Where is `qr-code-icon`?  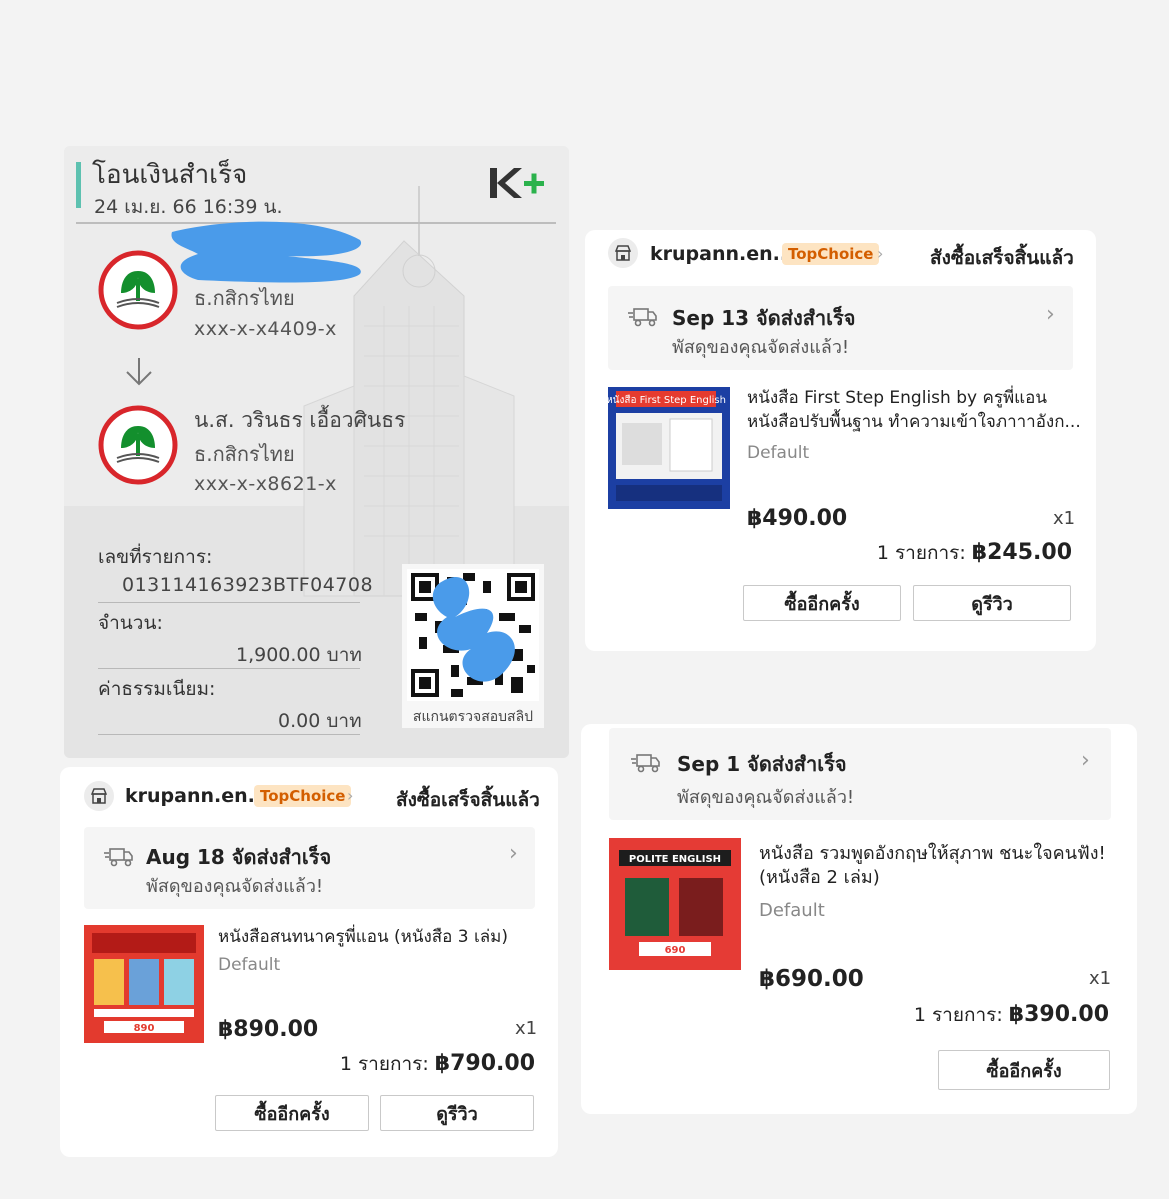
qr-code-icon is located at coordinates (473, 635).